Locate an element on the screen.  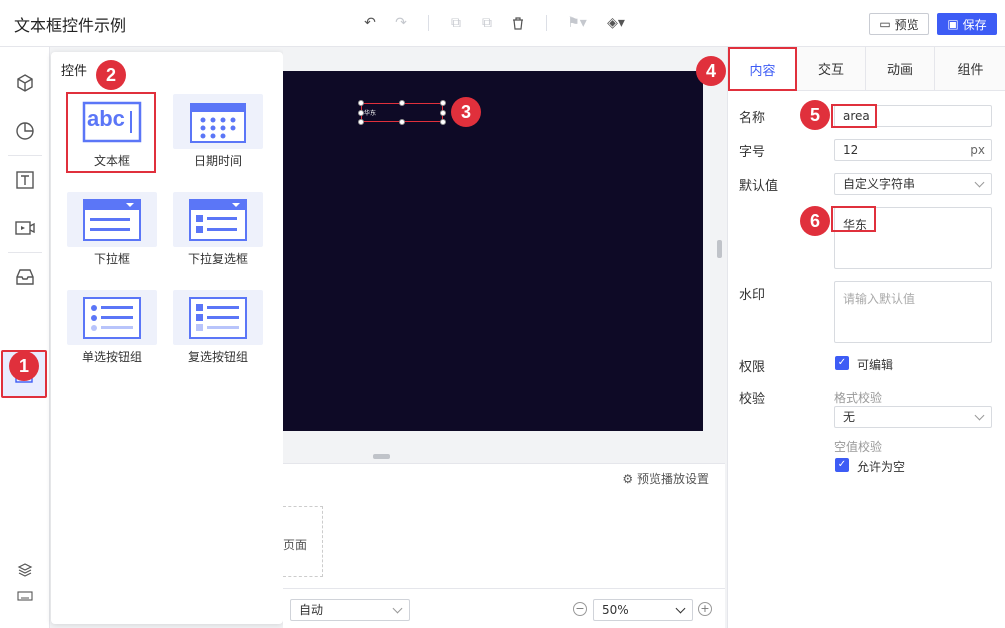
tab-content: 内容 is located at coordinates (762, 69).